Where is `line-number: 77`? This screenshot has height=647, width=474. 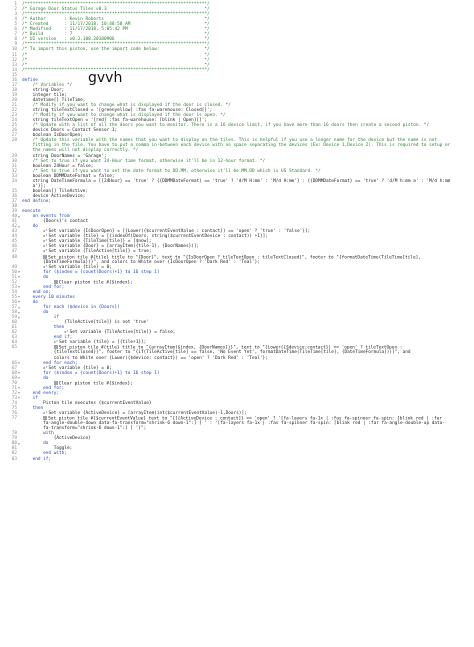 line-number: 77 is located at coordinates (14, 419).